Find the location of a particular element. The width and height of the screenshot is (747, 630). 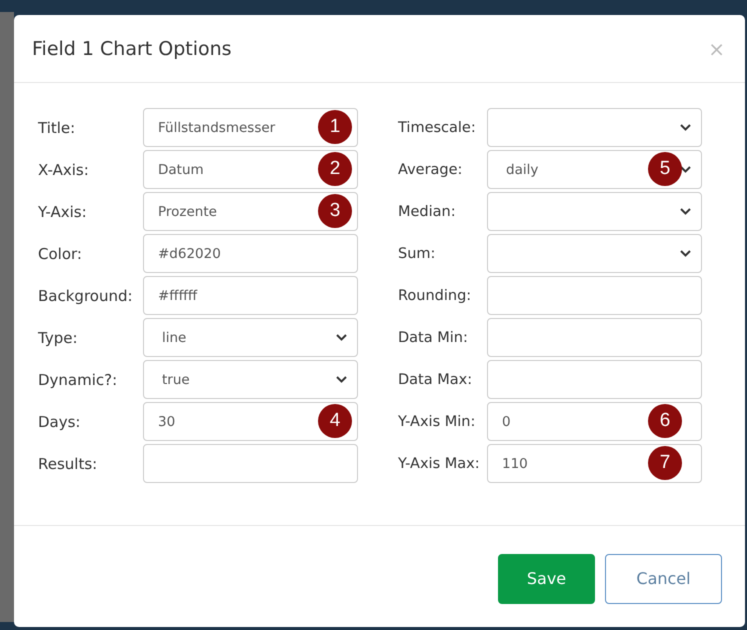

field-label: Data Min: is located at coordinates (433, 338).